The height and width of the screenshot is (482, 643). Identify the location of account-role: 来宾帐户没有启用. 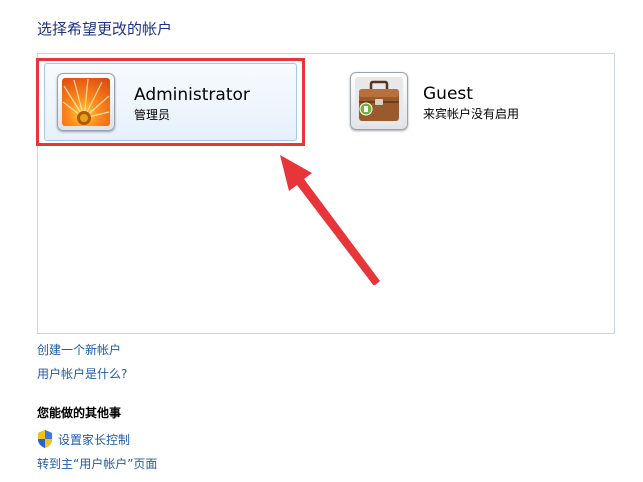
(471, 114).